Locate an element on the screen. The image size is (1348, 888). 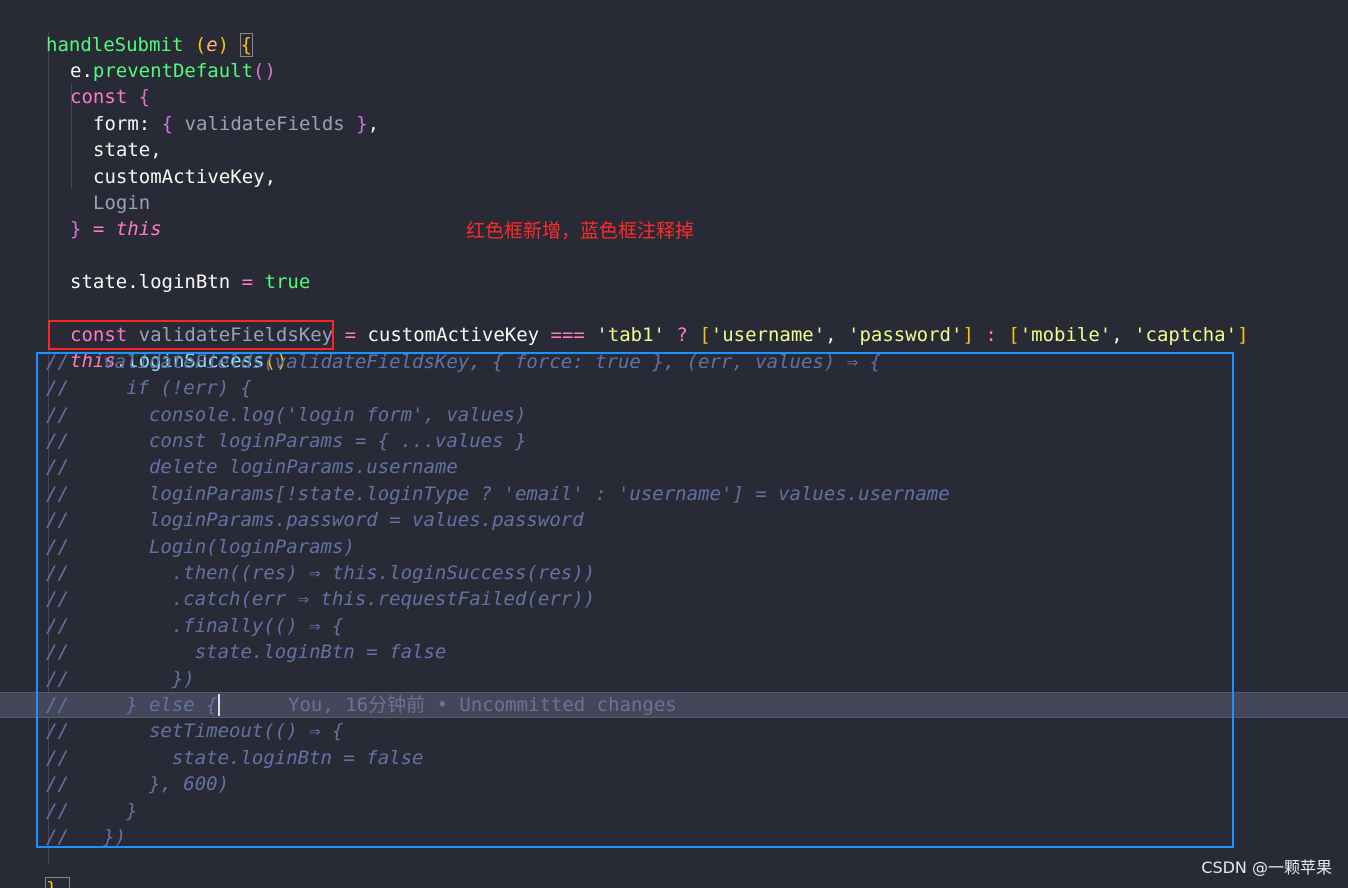
code-line: this.loginSuccess() is located at coordinates (143, 347).